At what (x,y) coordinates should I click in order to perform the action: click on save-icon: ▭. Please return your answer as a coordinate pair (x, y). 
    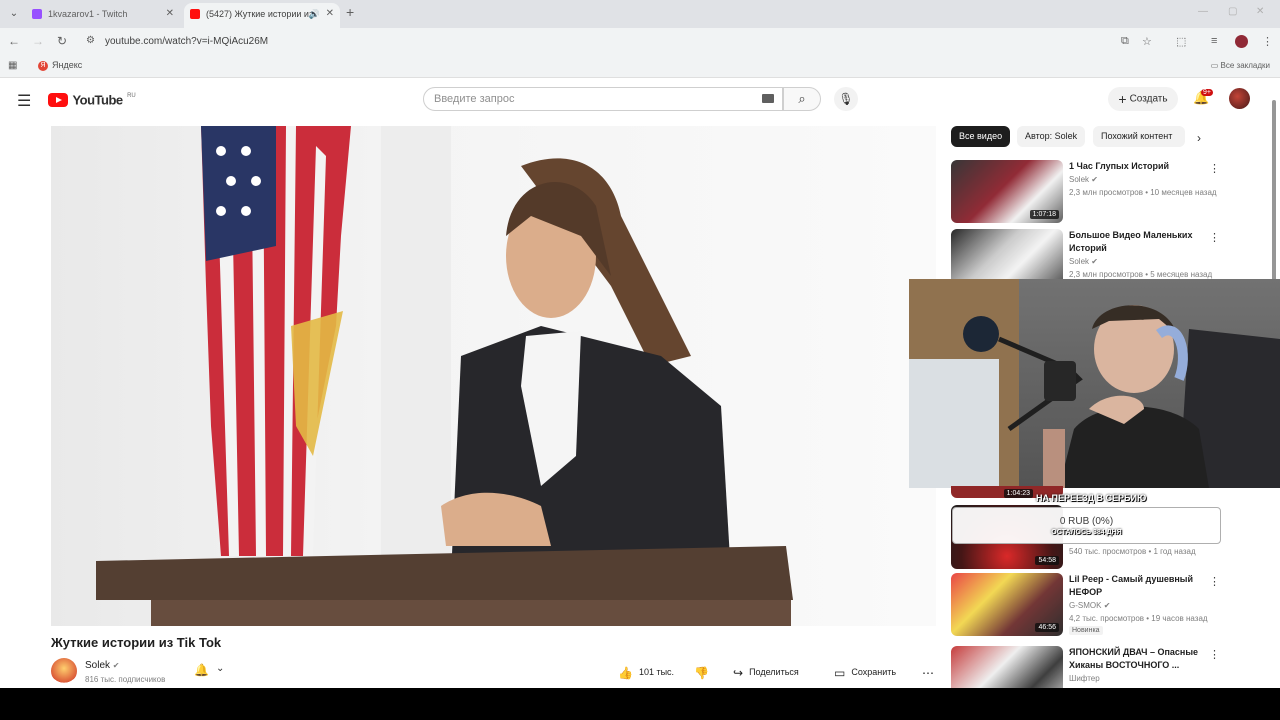
    Looking at the image, I should click on (840, 672).